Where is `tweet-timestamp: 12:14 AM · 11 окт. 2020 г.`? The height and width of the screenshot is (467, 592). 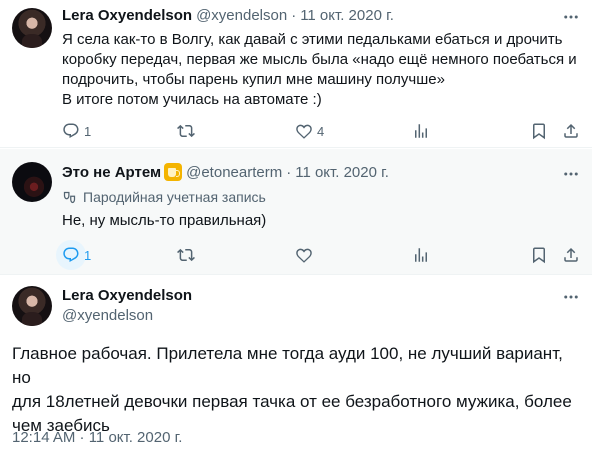 tweet-timestamp: 12:14 AM · 11 окт. 2020 г. is located at coordinates (97, 437).